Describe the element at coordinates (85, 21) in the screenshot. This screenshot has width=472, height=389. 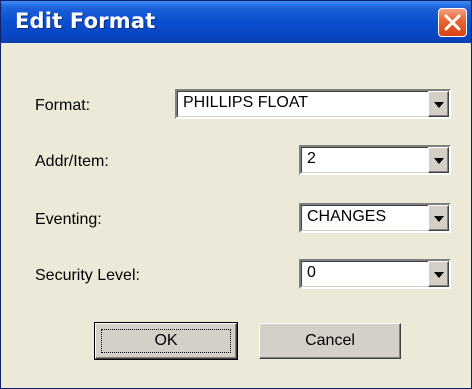
I see `window-title: Edit Format` at that location.